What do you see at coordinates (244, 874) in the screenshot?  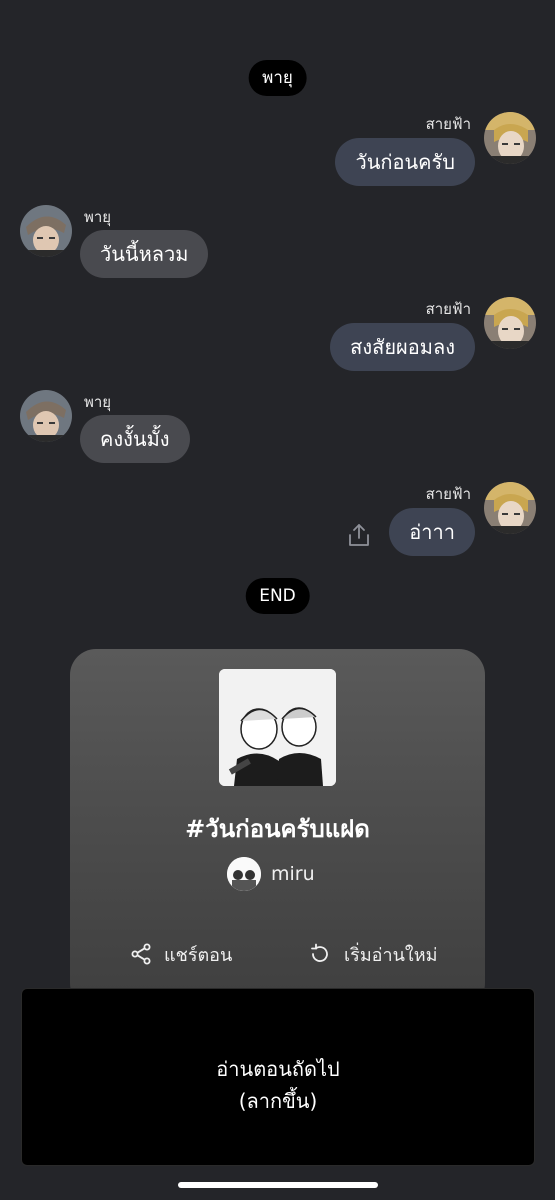 I see `author-avatar` at bounding box center [244, 874].